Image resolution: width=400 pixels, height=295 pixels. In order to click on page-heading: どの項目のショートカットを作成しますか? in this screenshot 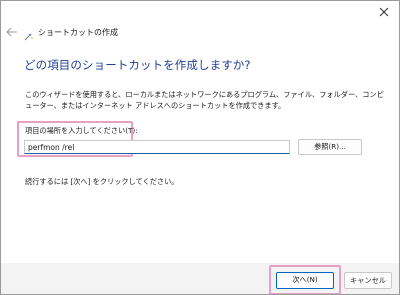, I will do `click(137, 65)`.